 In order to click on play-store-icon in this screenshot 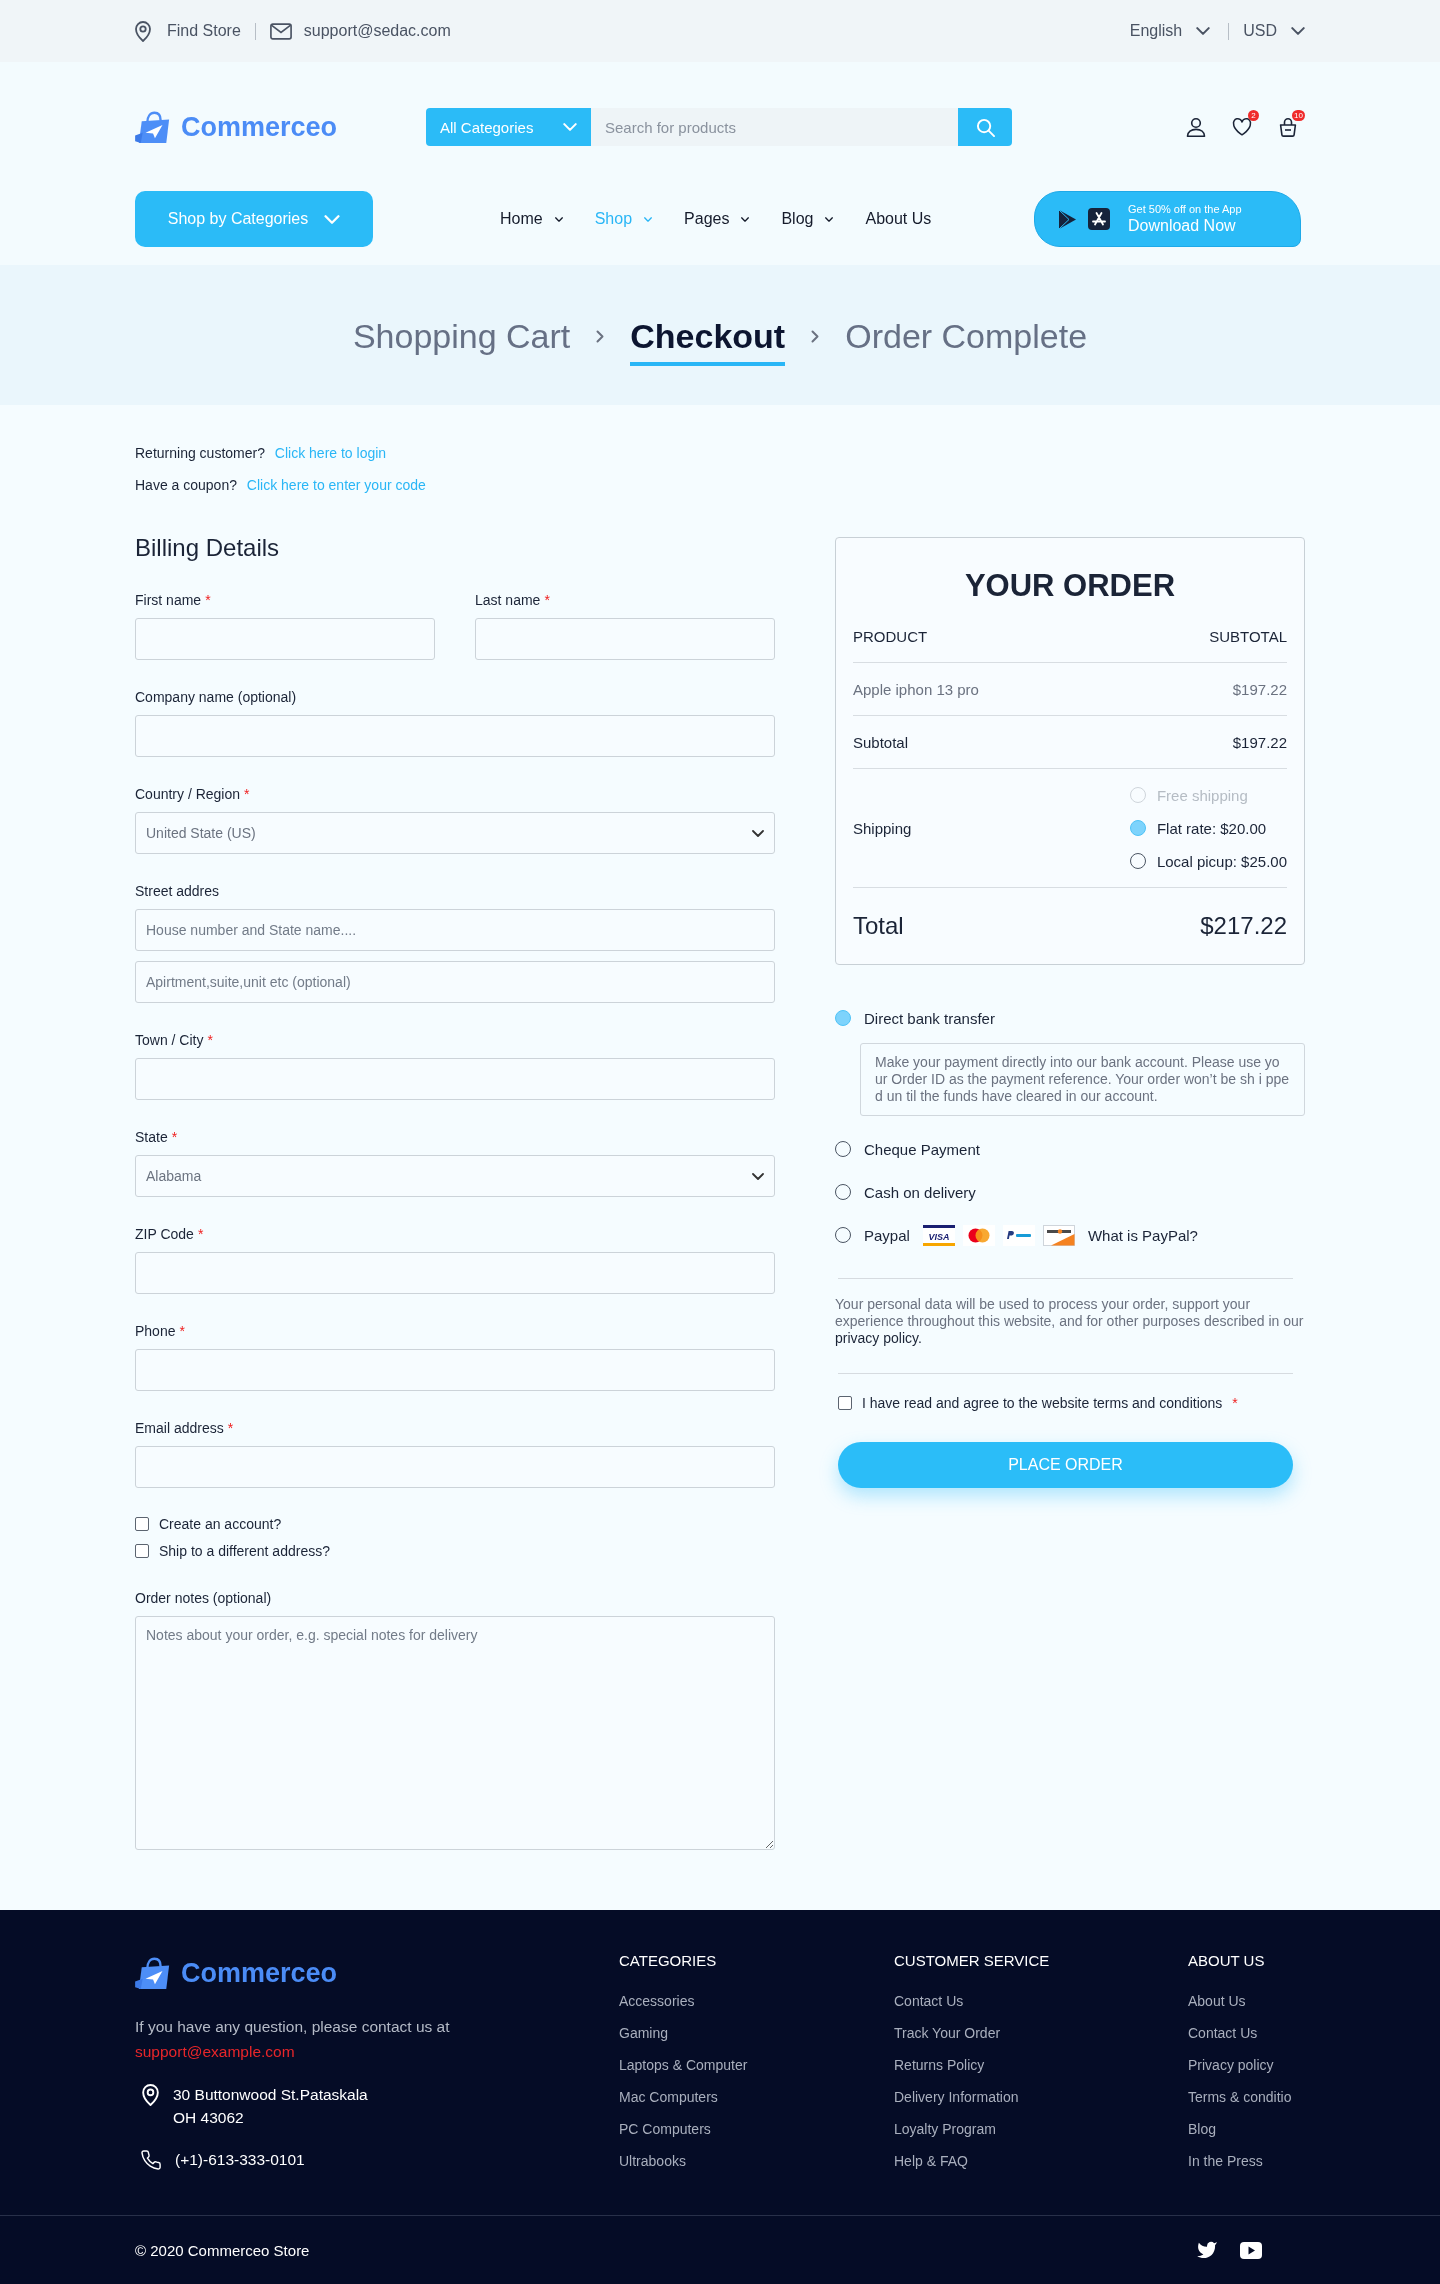, I will do `click(1067, 219)`.